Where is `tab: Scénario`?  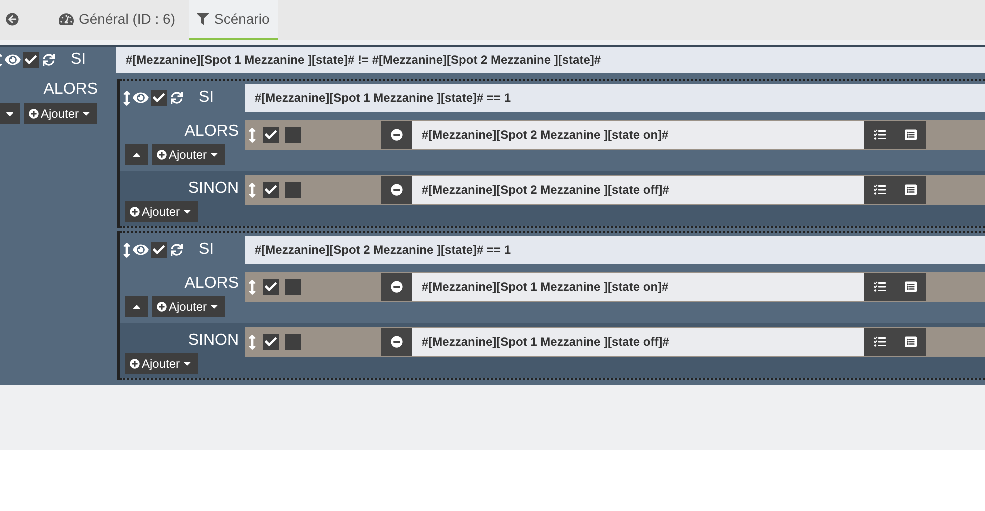
tab: Scénario is located at coordinates (233, 20).